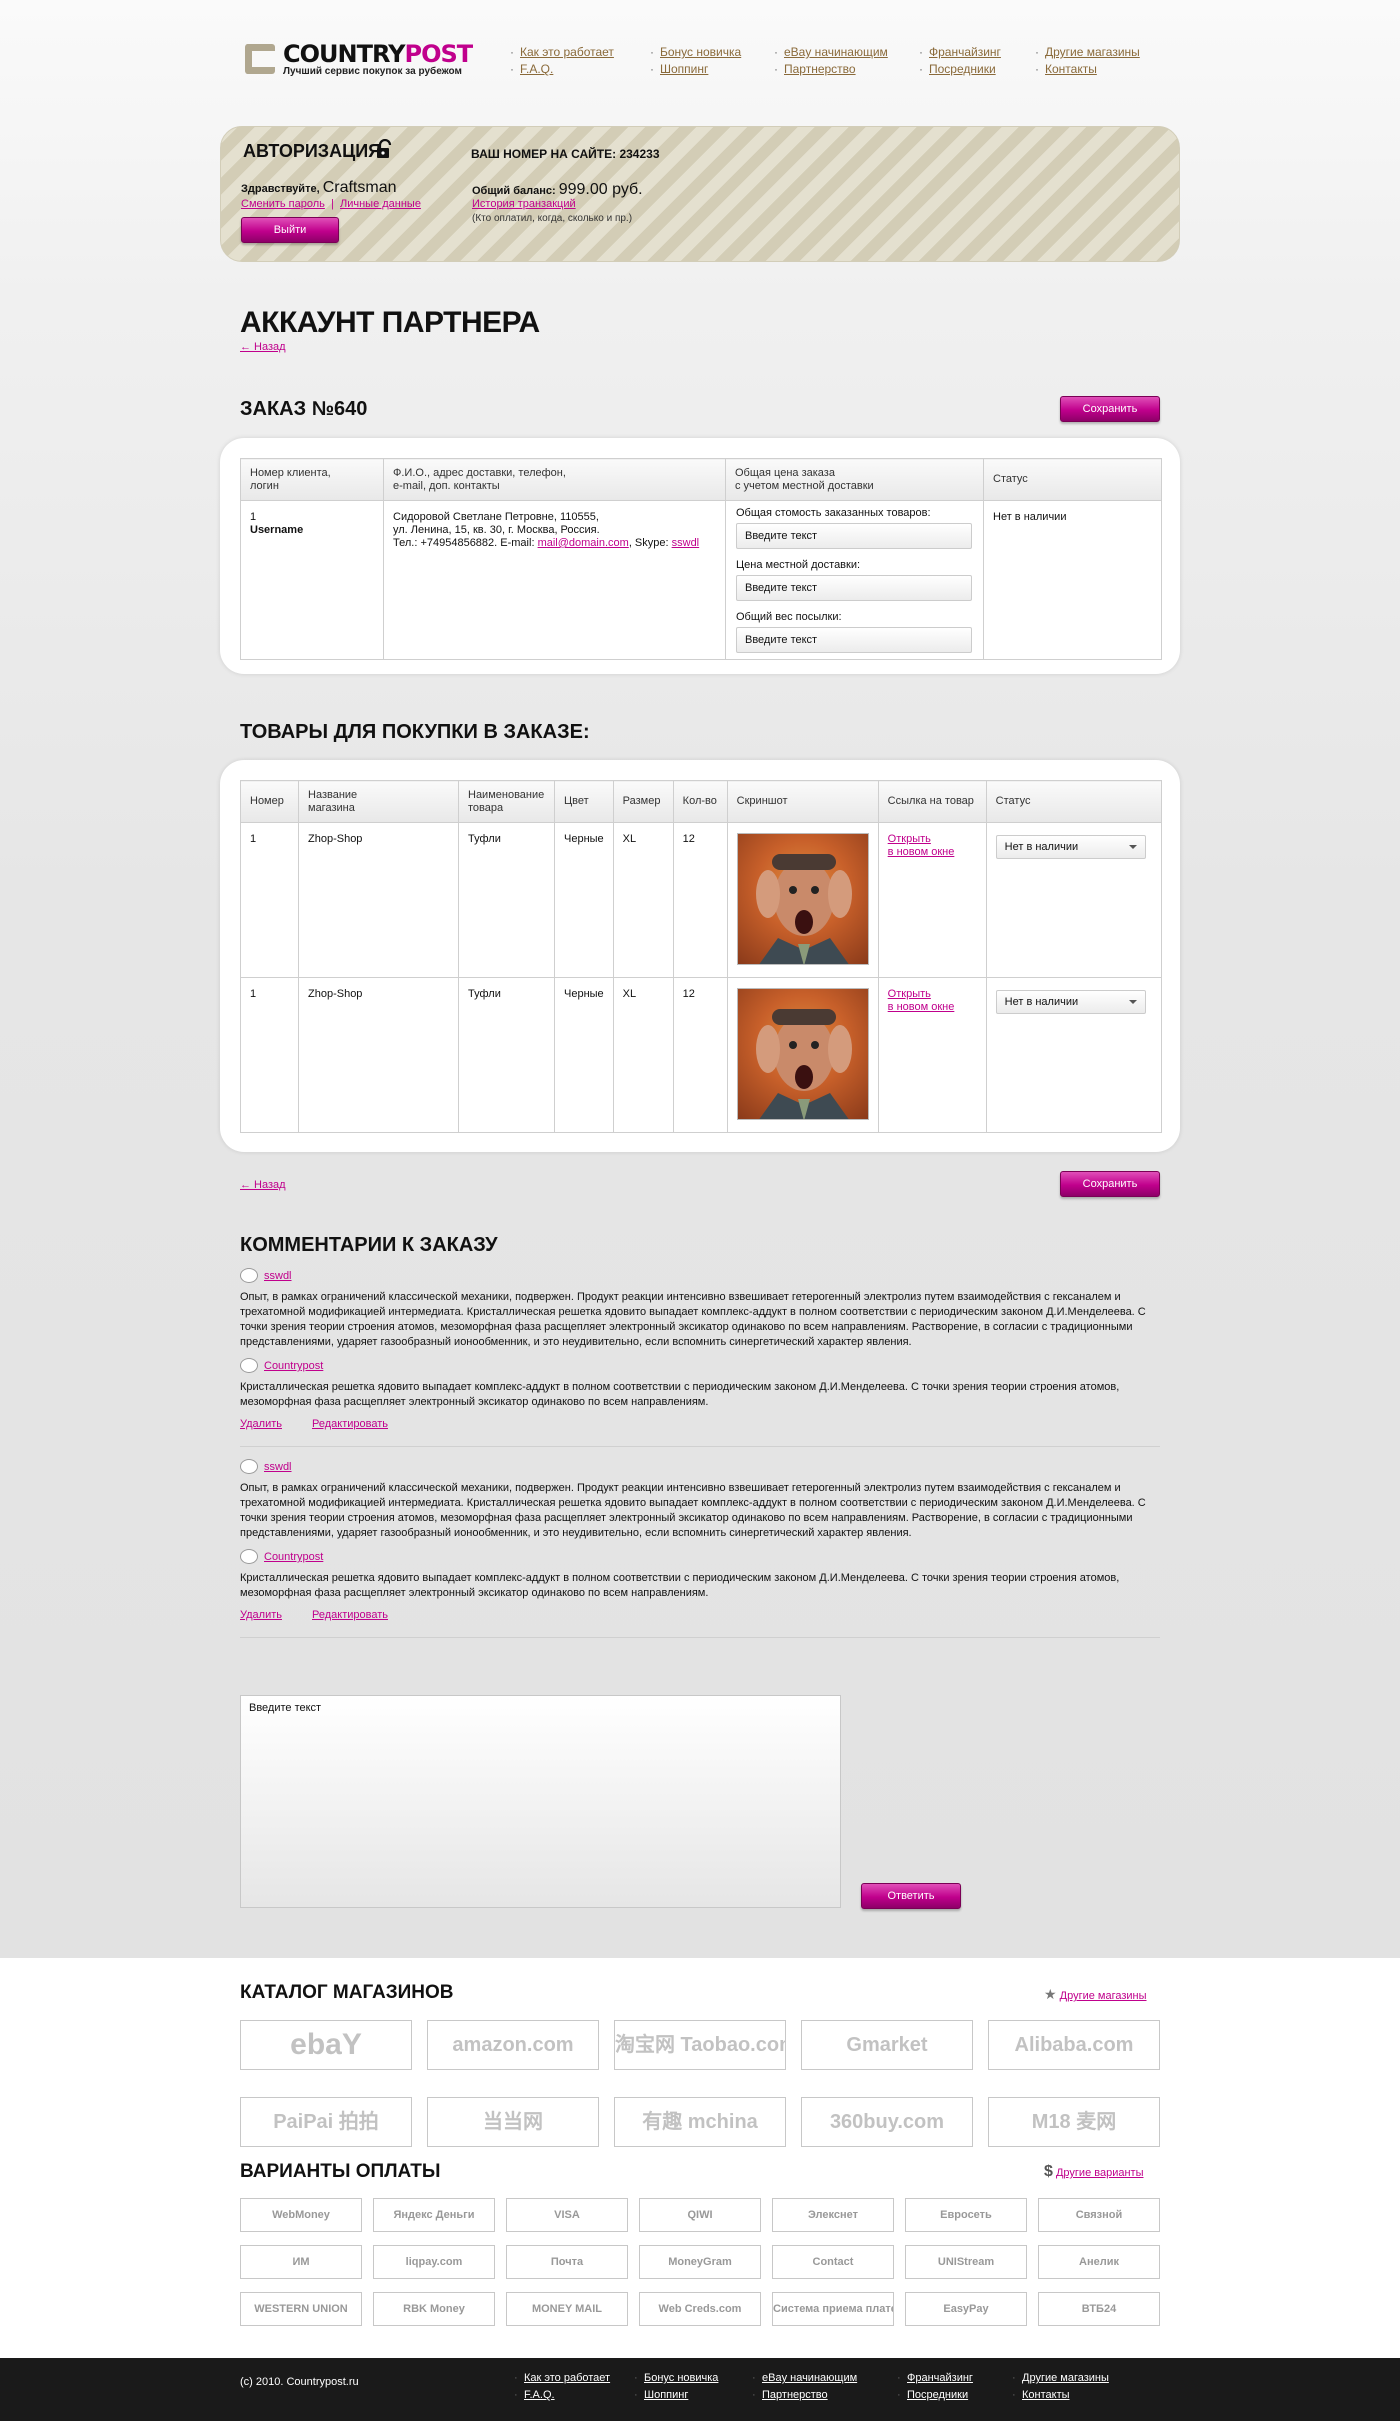 The width and height of the screenshot is (1400, 2421). Describe the element at coordinates (1103, 1996) in the screenshot. I see `other-shops-link: Другие магазины` at that location.